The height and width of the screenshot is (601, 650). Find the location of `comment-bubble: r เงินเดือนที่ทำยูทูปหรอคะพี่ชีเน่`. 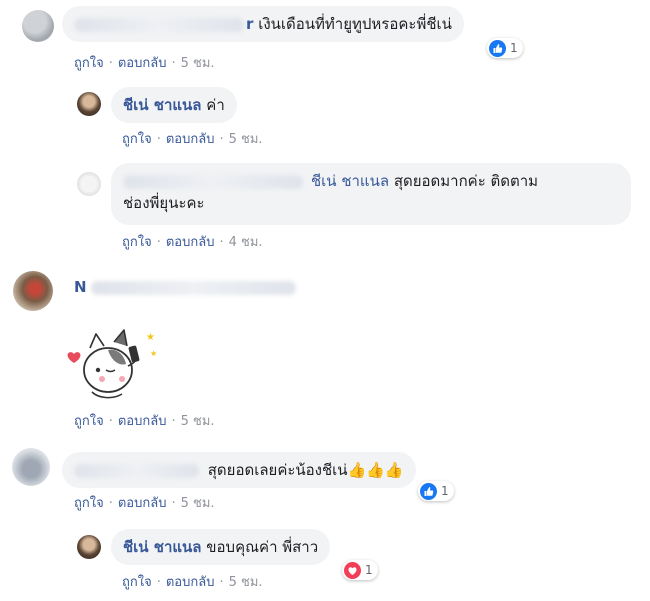

comment-bubble: r เงินเดือนที่ทำยูทูปหรอคะพี่ชีเน่ is located at coordinates (263, 24).